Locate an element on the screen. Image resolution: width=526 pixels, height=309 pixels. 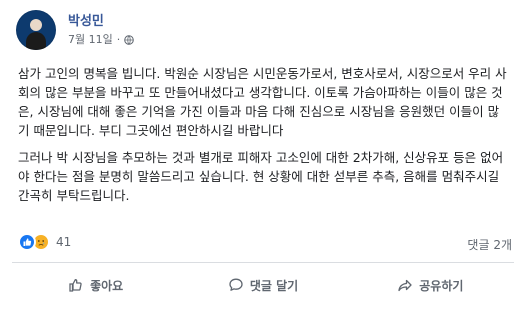
post-meta: 박성민 7월 11일 · is located at coordinates (101, 30).